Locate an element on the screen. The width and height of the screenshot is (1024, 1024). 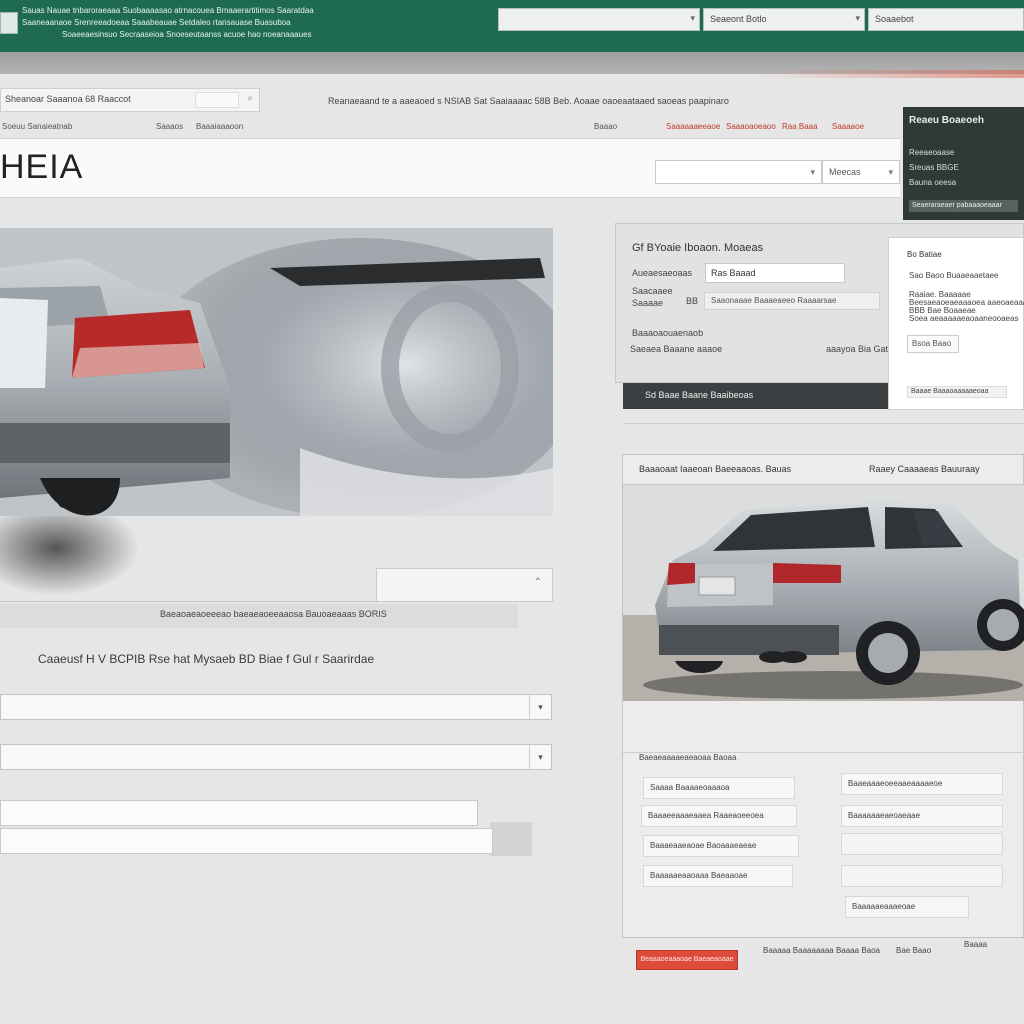
footer-link: Baaaa is located at coordinates (975, 944).